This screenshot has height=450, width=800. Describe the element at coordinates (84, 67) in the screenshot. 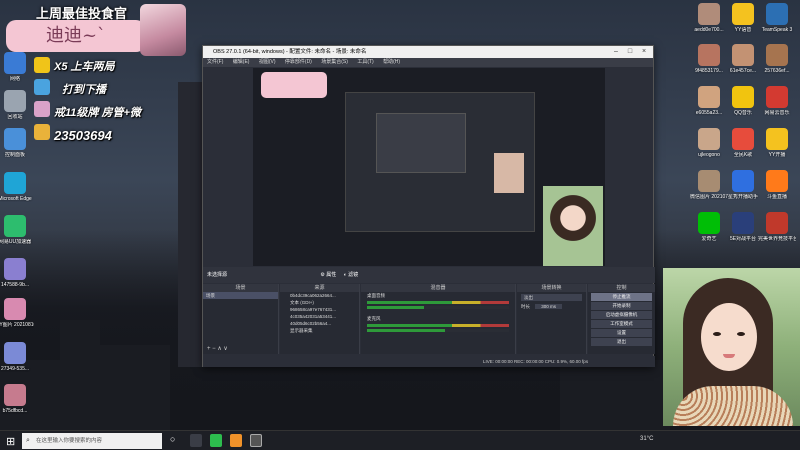

I see `overlay-line-1: X5 上车两局` at that location.